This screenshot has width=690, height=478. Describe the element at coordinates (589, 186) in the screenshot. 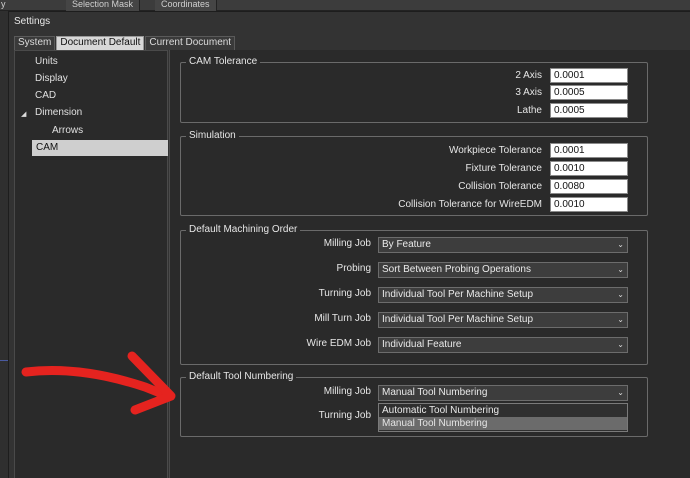

I see `collision-tolerance-input: 0.0080` at that location.